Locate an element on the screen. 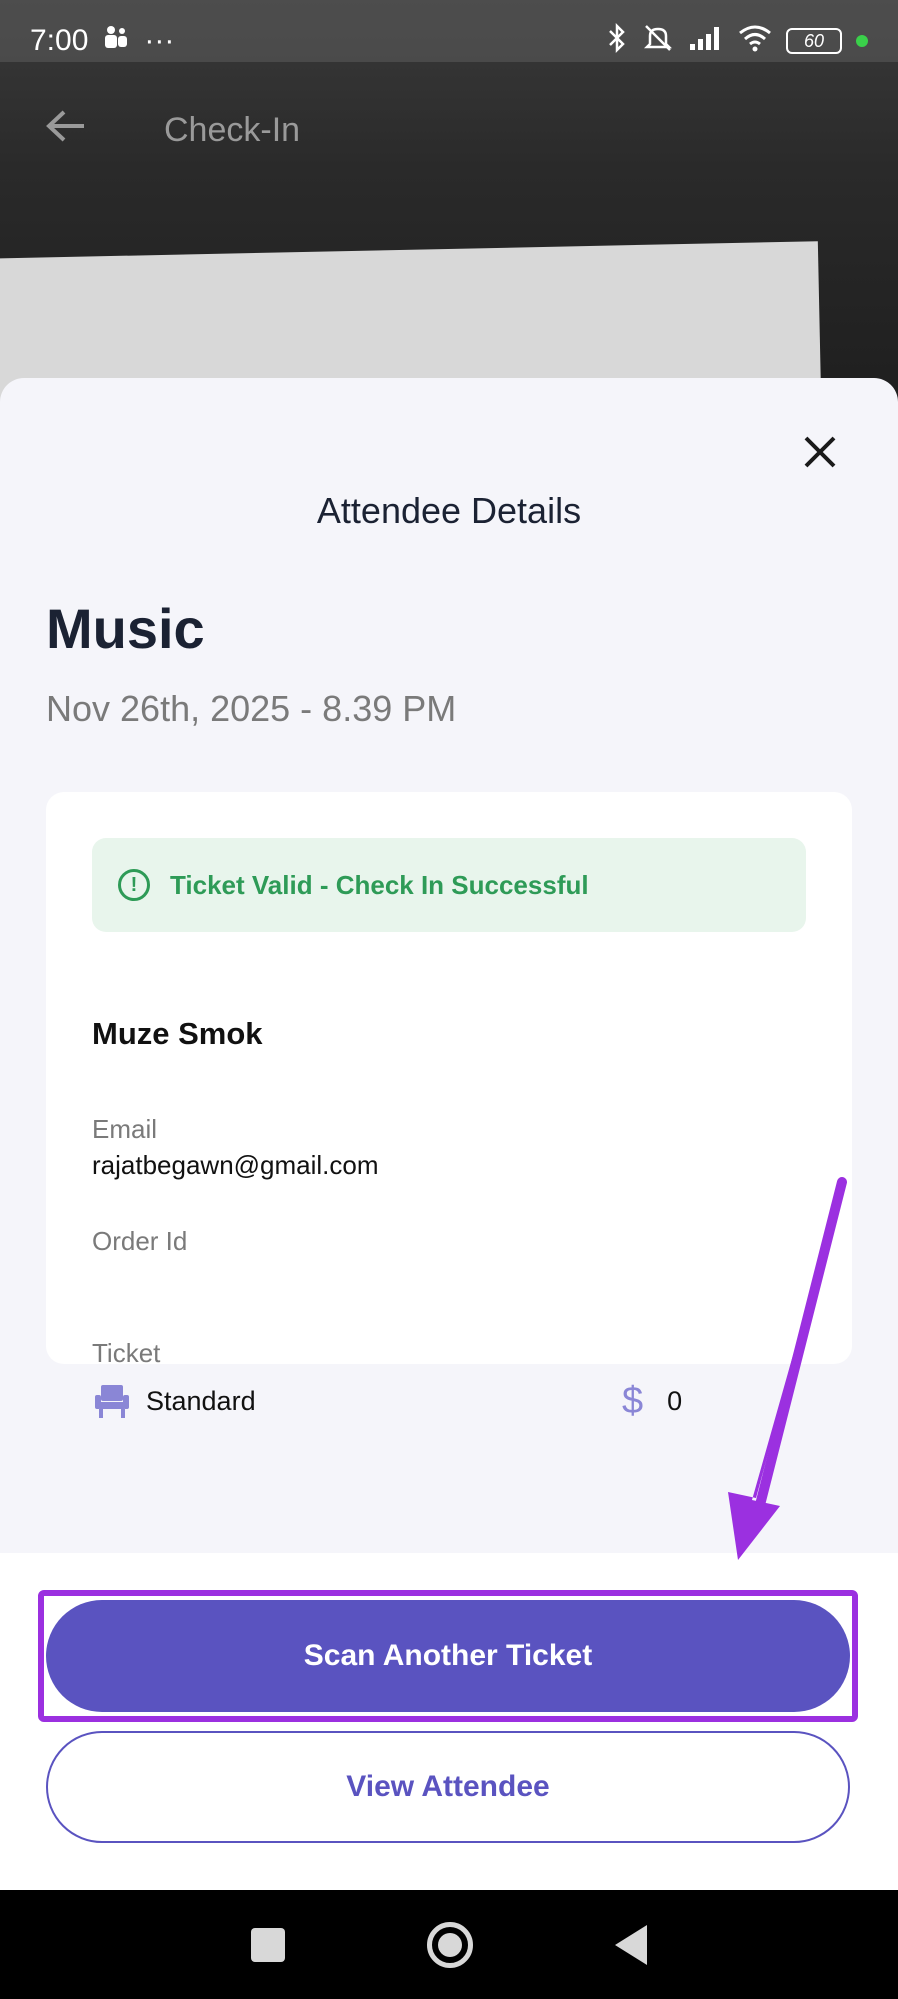  app-bar: Check-In is located at coordinates (449, 130).